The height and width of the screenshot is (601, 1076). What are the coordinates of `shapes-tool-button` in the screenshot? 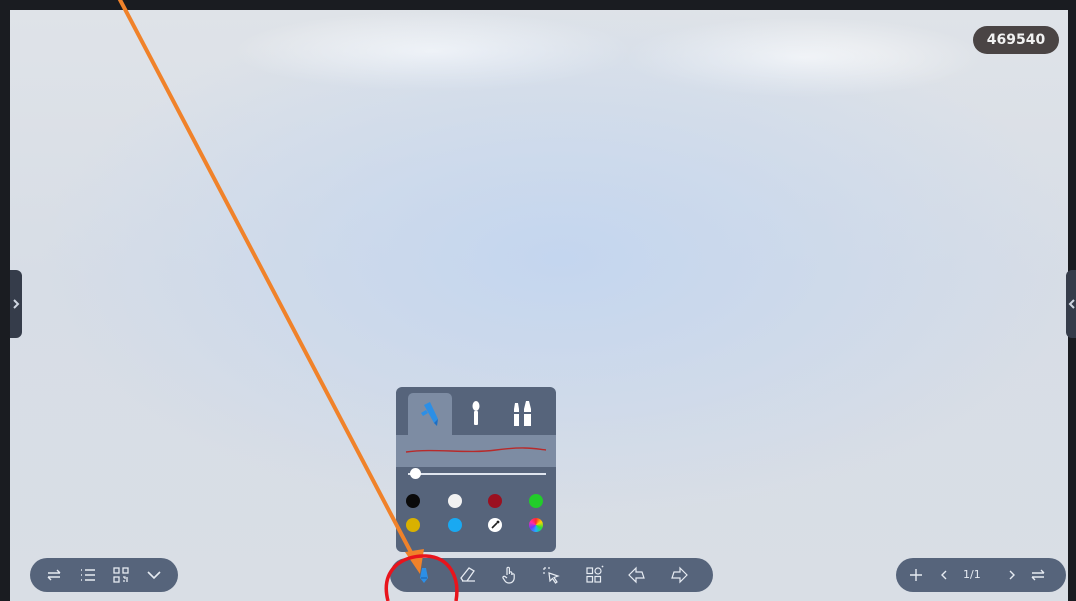 It's located at (594, 575).